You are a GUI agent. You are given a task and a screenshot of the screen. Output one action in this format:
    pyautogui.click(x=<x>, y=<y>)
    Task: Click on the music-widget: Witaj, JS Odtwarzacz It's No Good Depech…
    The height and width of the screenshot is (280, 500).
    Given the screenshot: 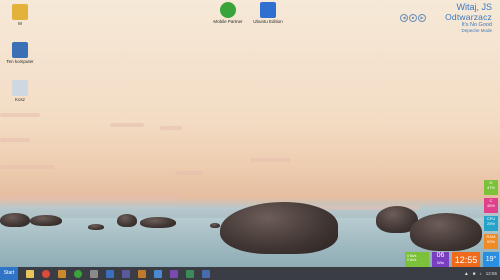 What is the action you would take?
    pyautogui.click(x=468, y=17)
    